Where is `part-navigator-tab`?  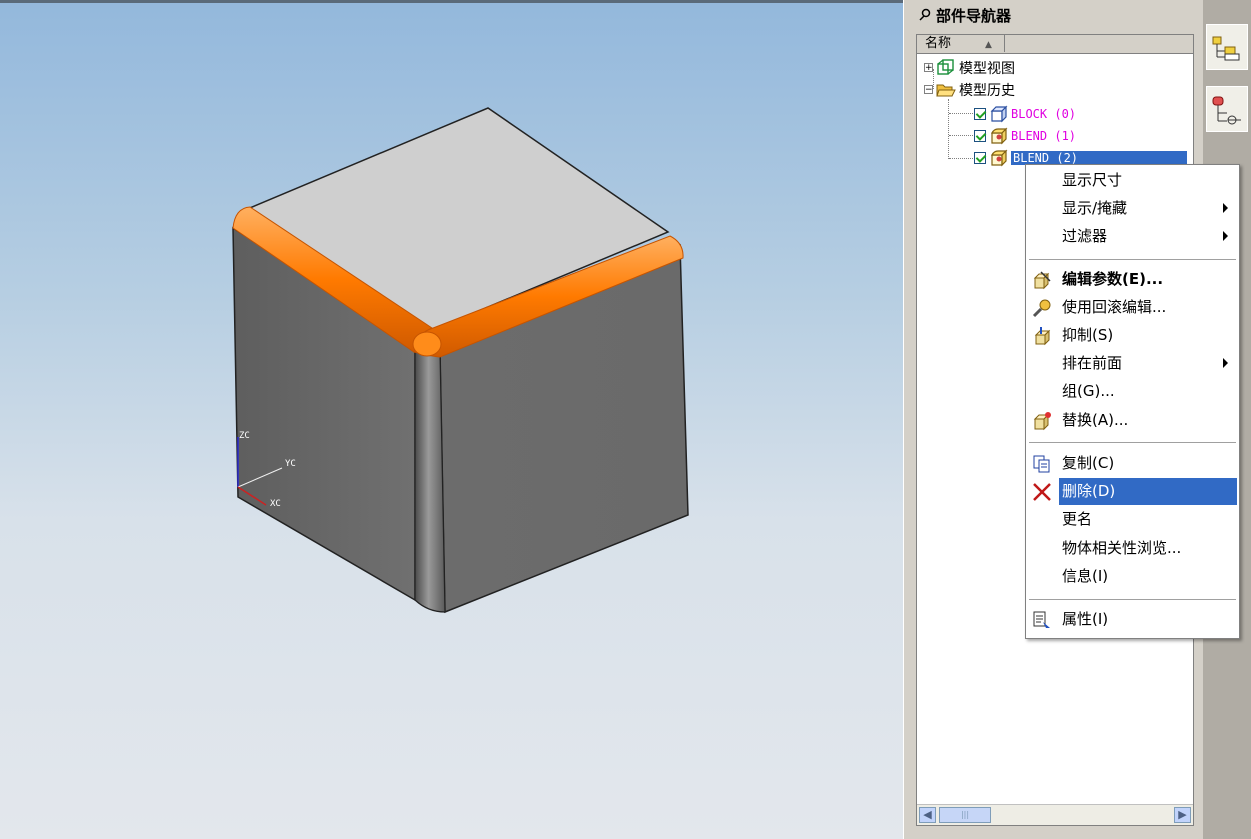 part-navigator-tab is located at coordinates (1227, 47).